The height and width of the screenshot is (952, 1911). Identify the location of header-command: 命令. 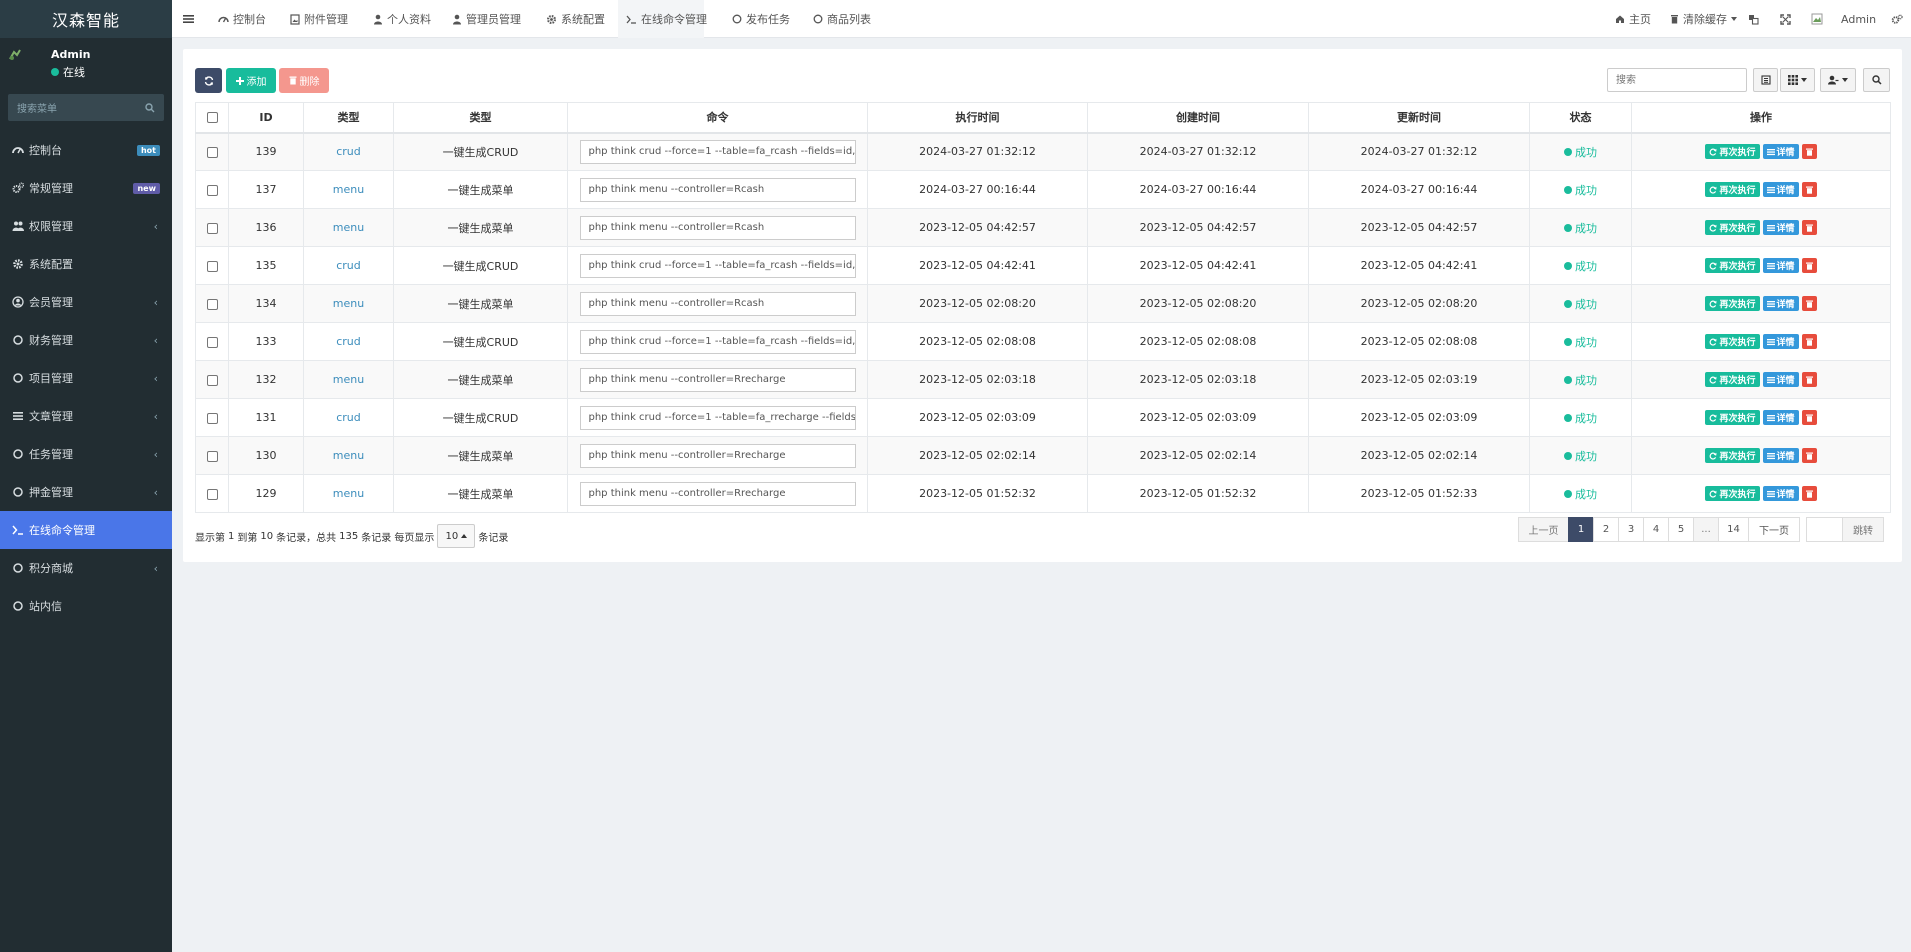
(717, 118).